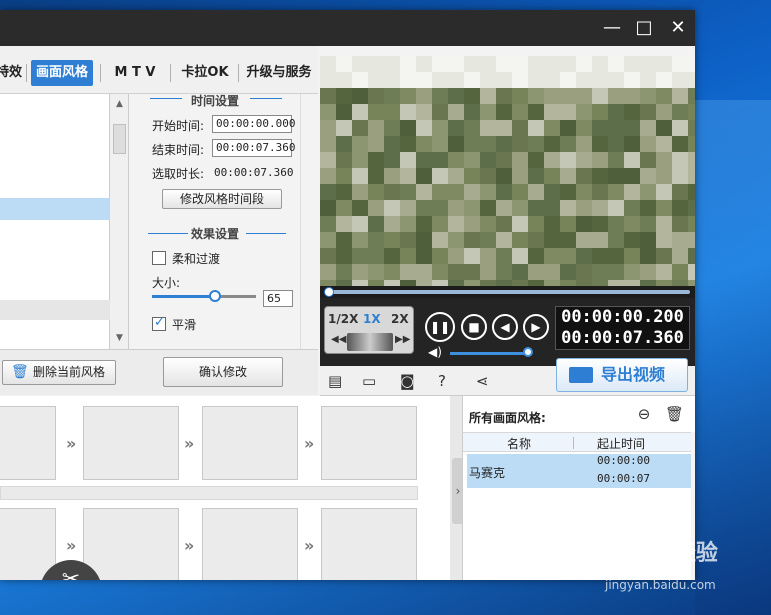 The image size is (771, 615). What do you see at coordinates (184, 325) in the screenshot?
I see `smooth-label: 平滑` at bounding box center [184, 325].